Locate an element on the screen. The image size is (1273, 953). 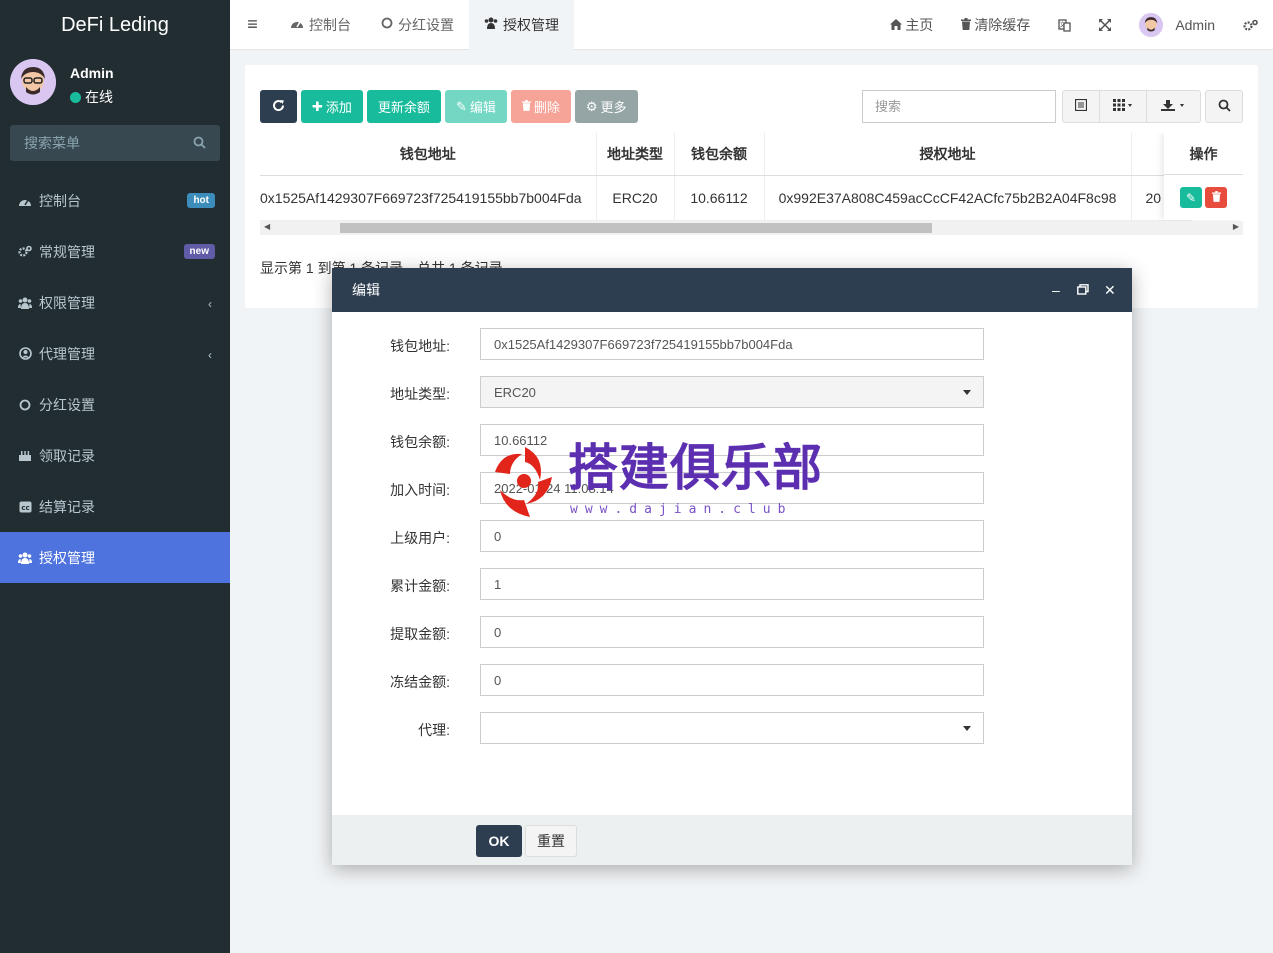
horizontal-scrollbar: ◀ ▶ is located at coordinates (751, 228).